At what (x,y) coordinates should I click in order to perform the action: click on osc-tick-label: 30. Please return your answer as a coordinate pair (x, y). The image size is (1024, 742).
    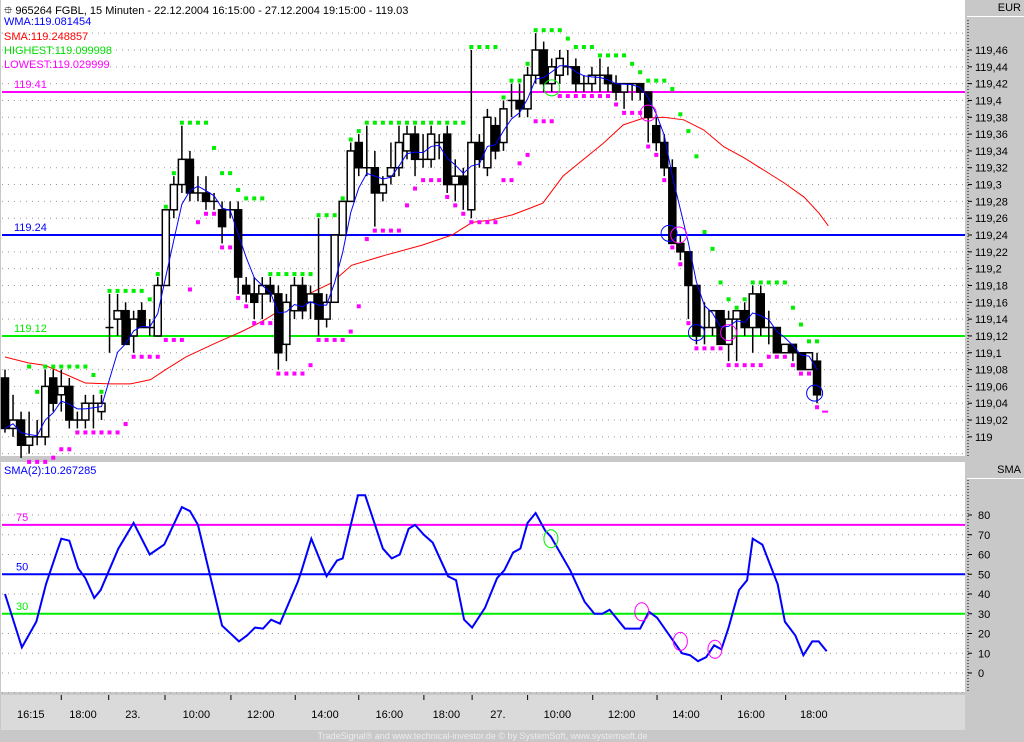
    Looking at the image, I should click on (984, 615).